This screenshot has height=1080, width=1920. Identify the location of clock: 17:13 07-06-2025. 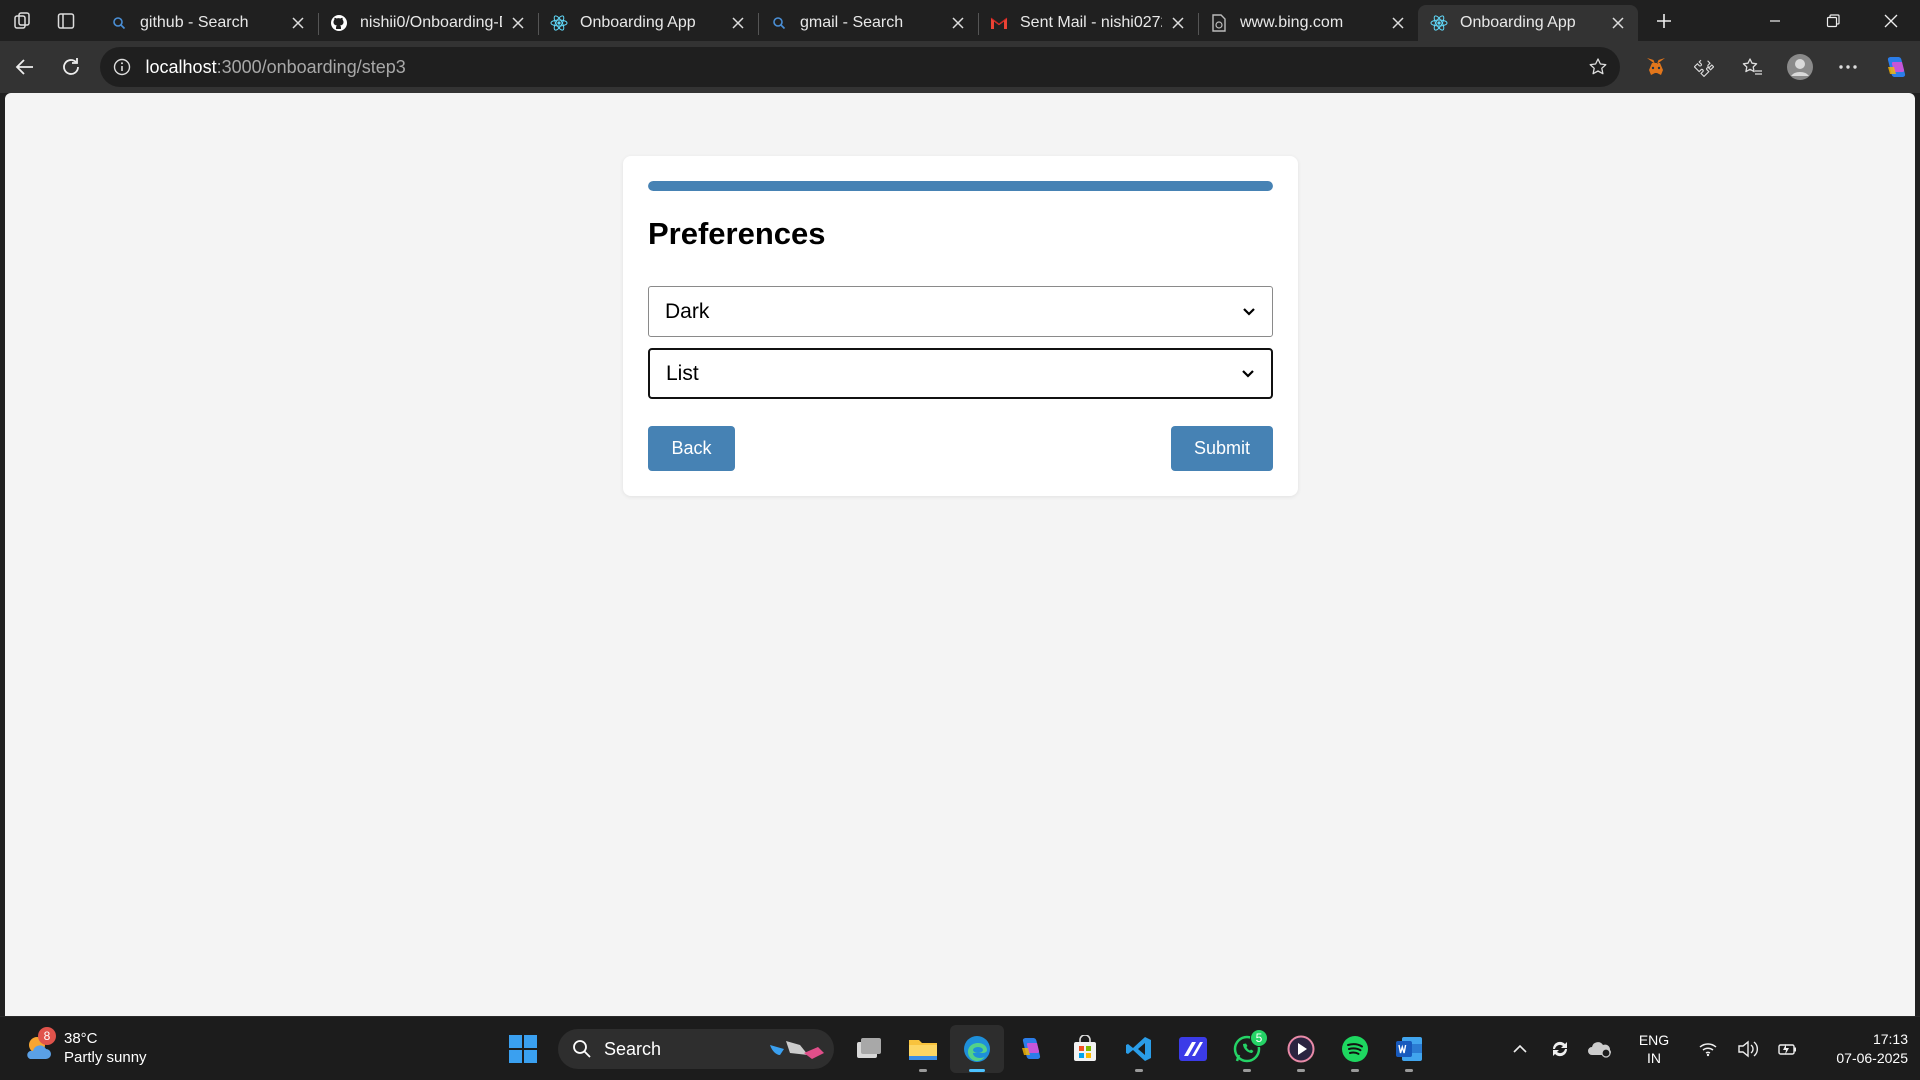
(1860, 1049).